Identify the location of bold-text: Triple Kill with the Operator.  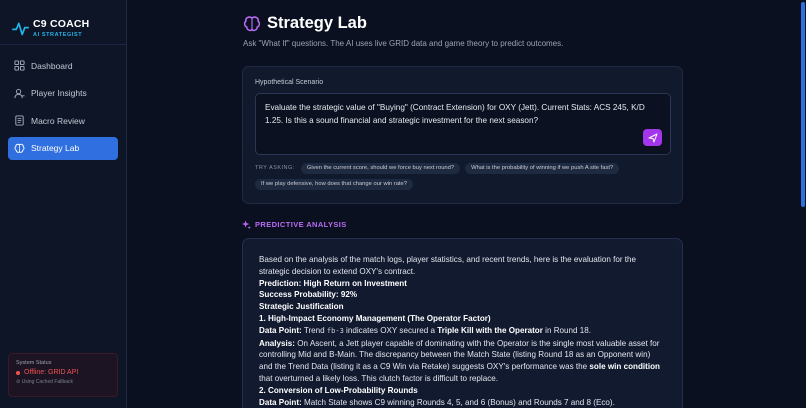
(490, 330).